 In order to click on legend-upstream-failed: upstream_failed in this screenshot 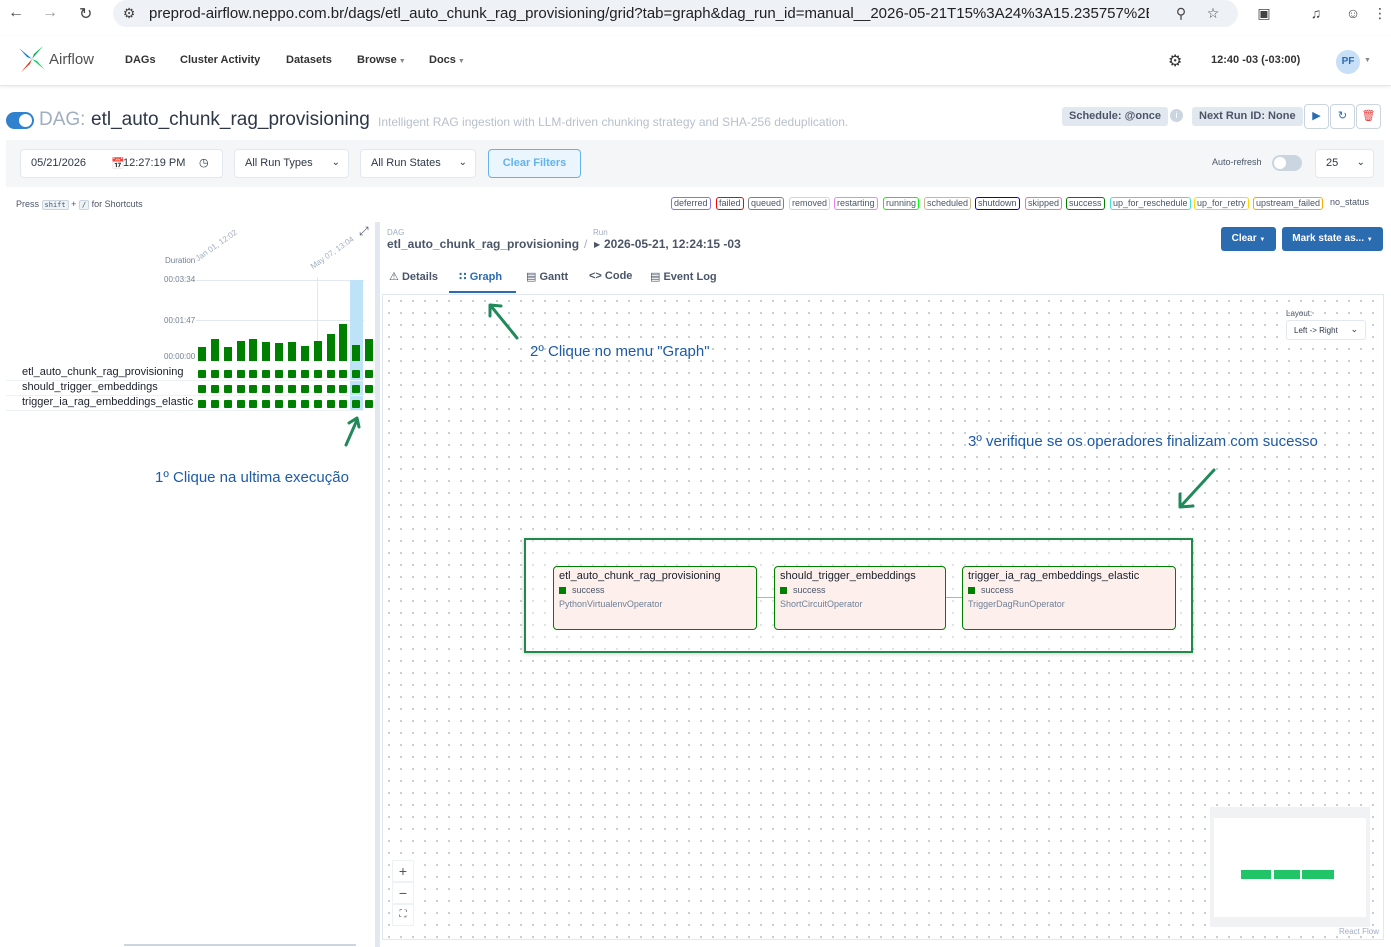, I will do `click(1288, 203)`.